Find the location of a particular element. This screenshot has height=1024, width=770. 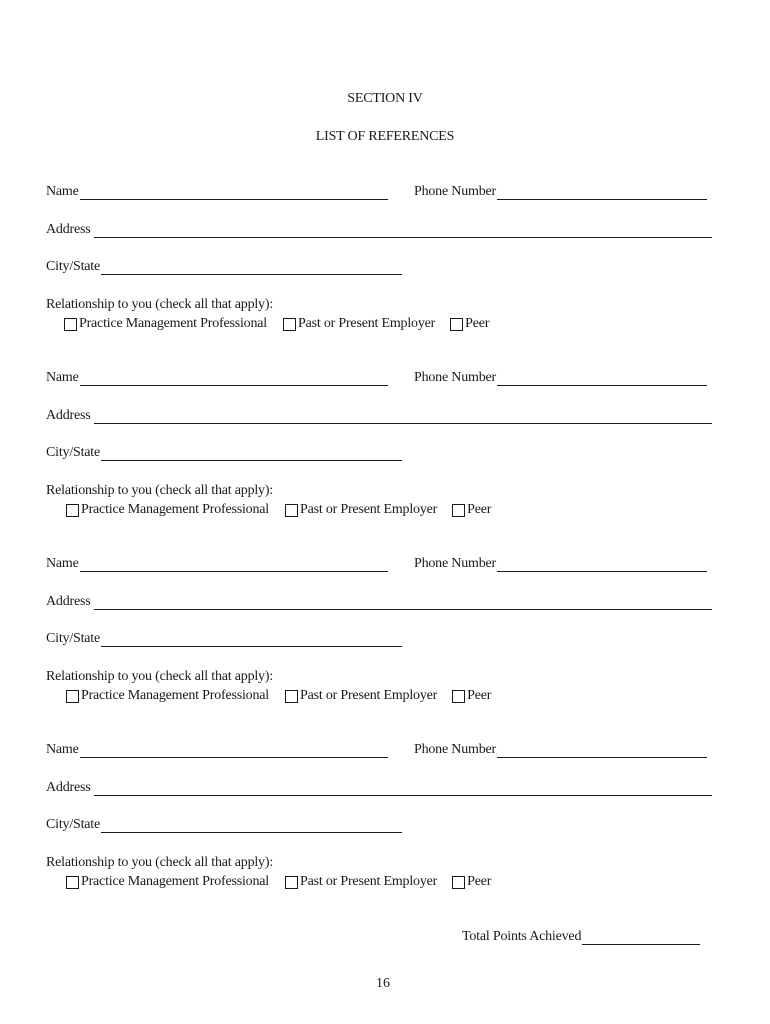

total-points-label: Total Points Achieved is located at coordinates (522, 936).